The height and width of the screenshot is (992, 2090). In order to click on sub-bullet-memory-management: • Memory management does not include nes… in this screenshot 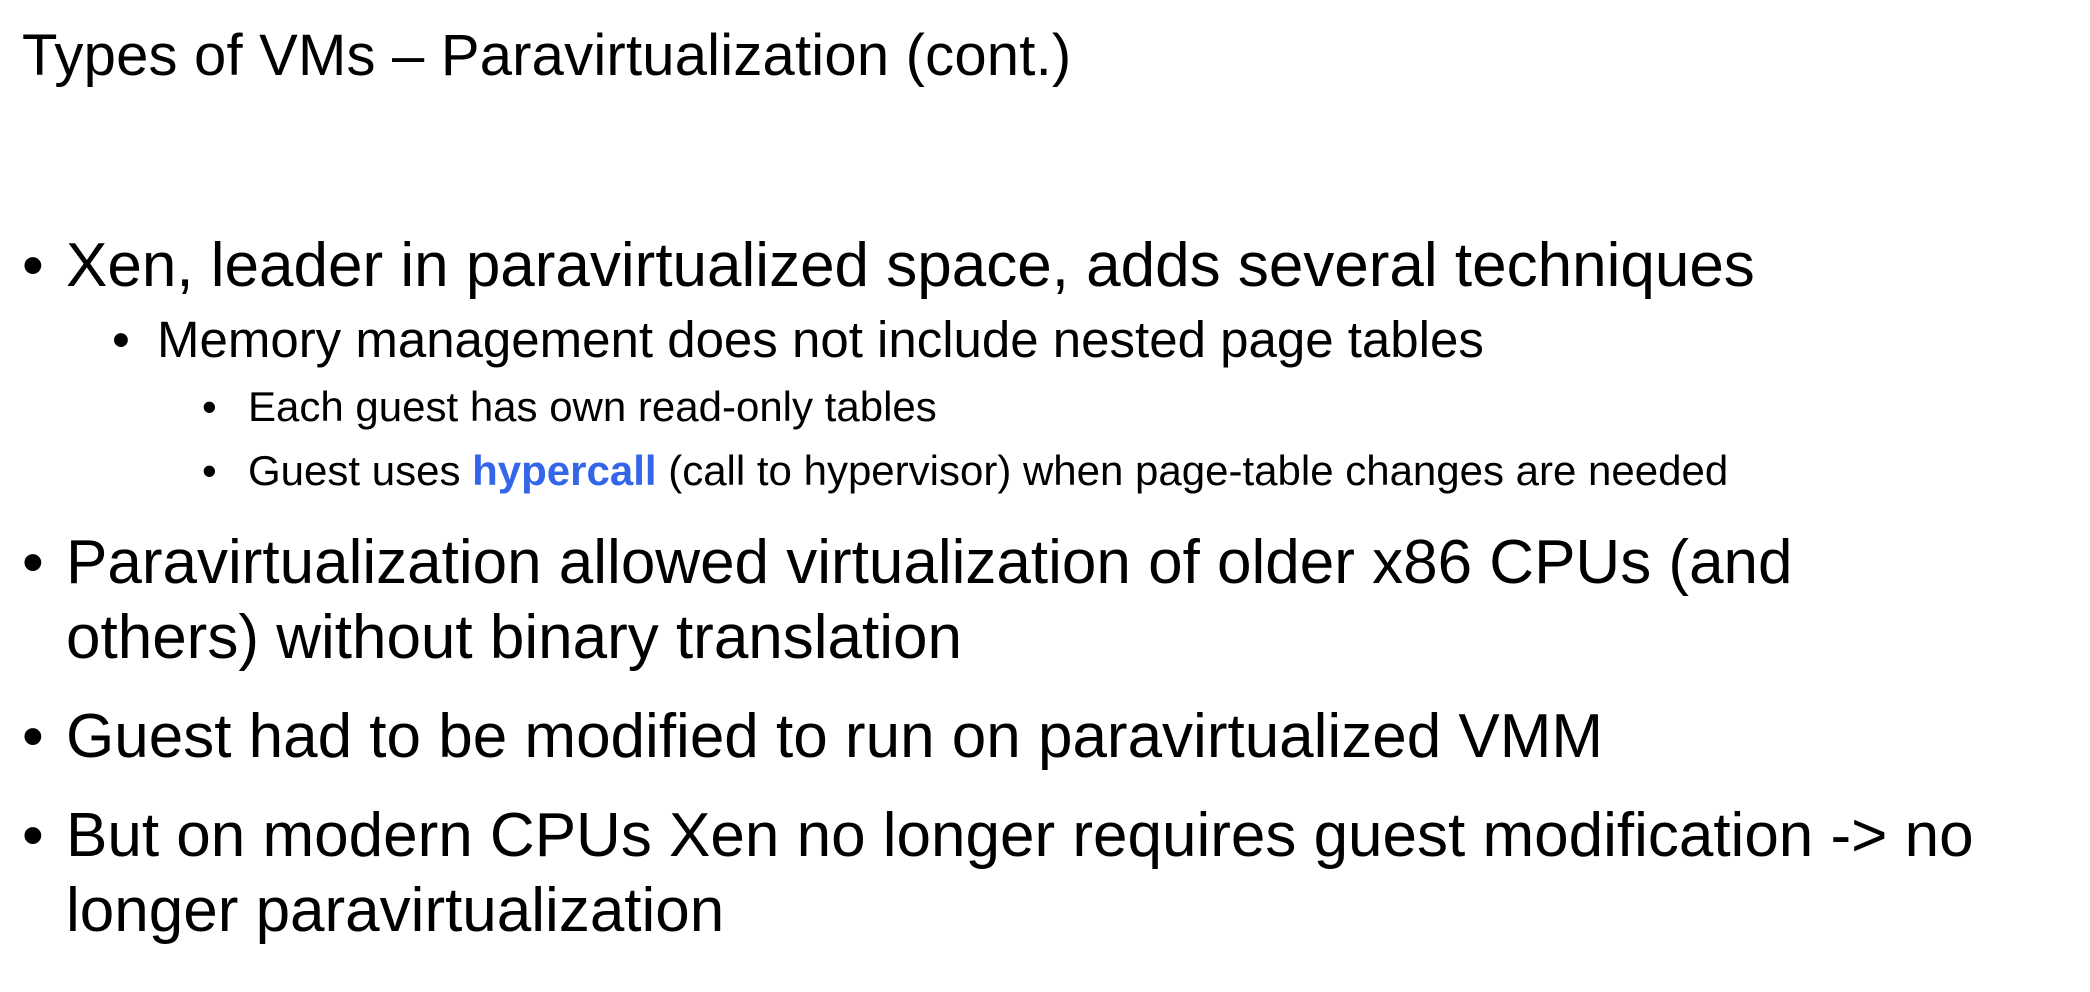, I will do `click(1045, 340)`.